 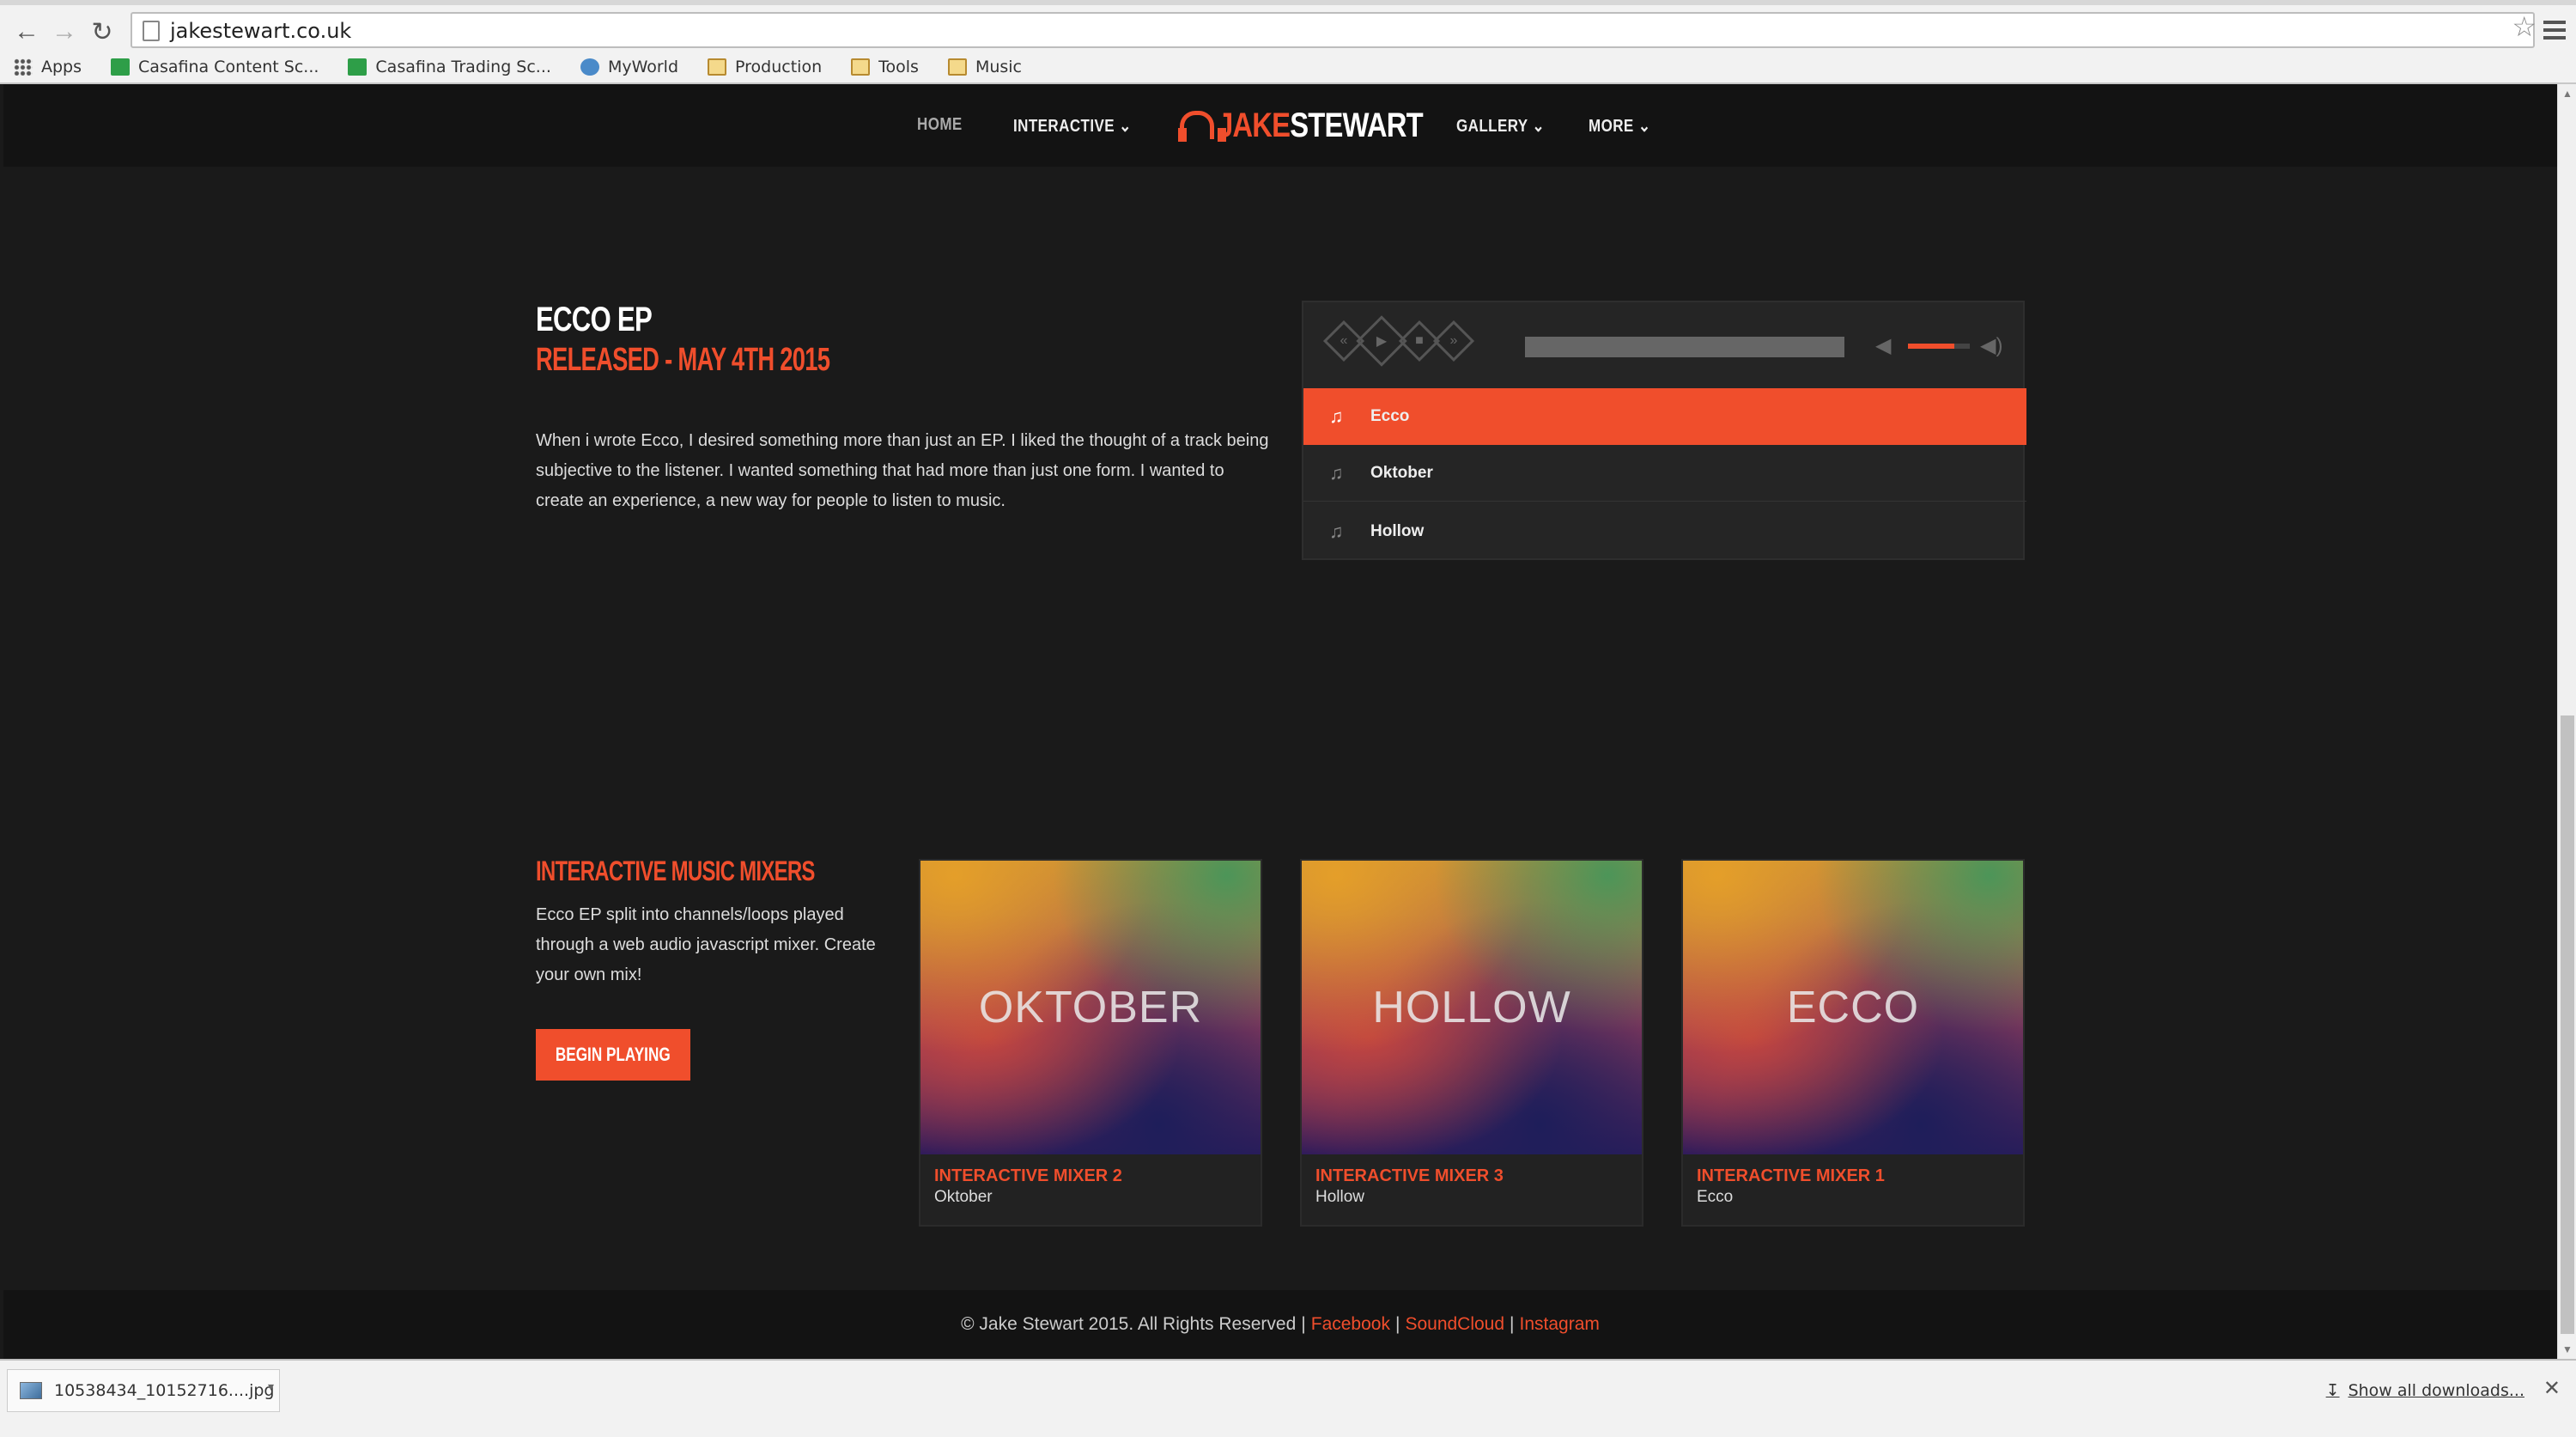 What do you see at coordinates (1064, 126) in the screenshot?
I see `nav-interactive-label: INTERACTIVE` at bounding box center [1064, 126].